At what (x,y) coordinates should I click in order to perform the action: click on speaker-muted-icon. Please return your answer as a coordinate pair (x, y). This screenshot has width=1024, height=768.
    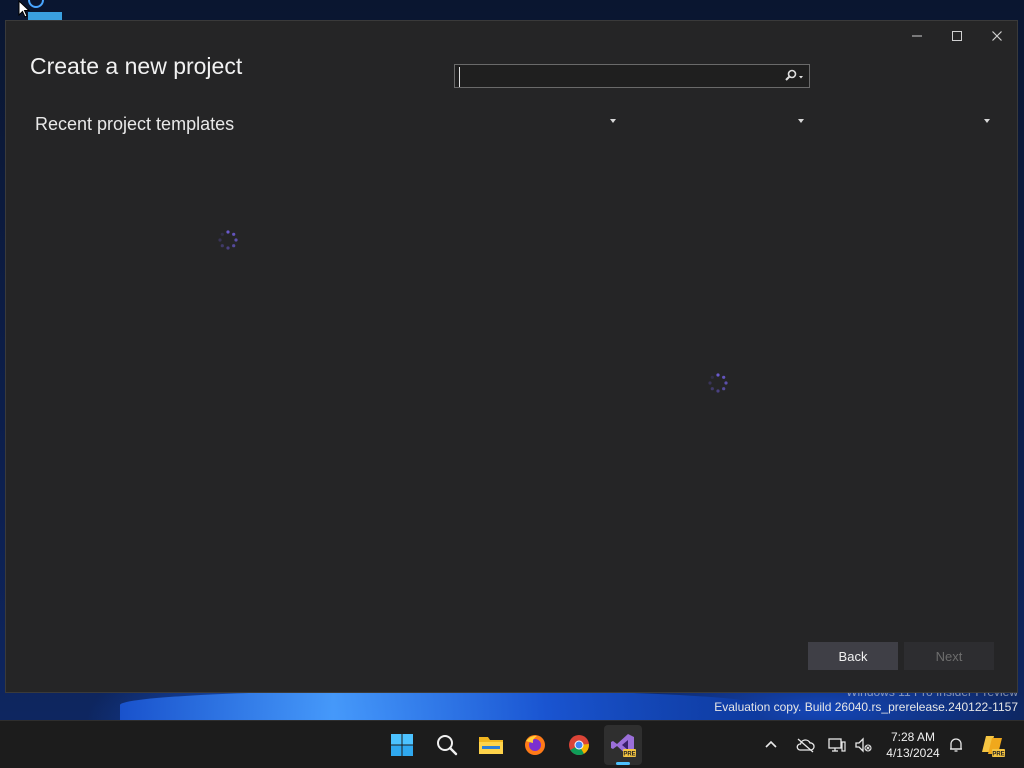
    Looking at the image, I should click on (863, 745).